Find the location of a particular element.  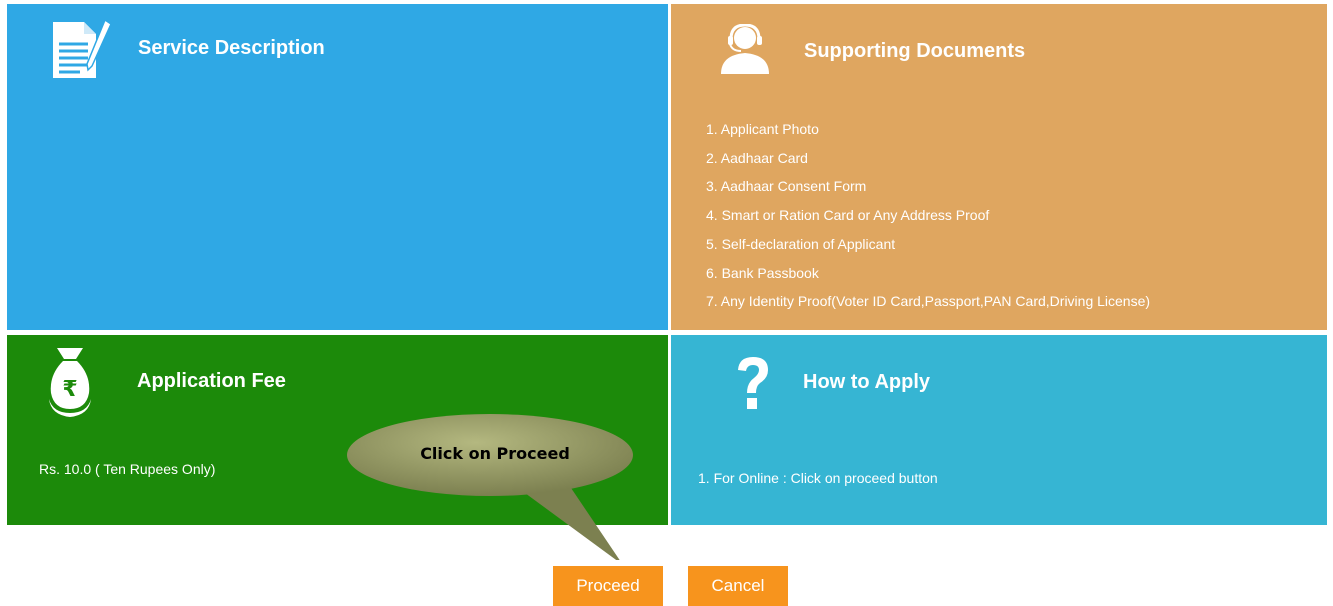

list-item: 3. Aadhaar Consent Form is located at coordinates (786, 186).